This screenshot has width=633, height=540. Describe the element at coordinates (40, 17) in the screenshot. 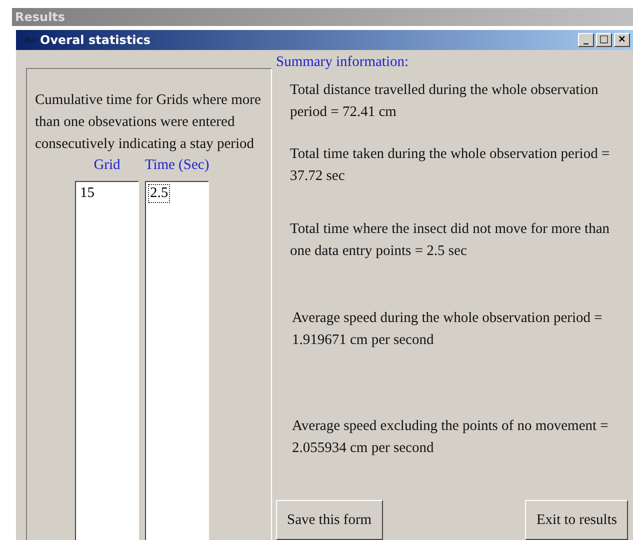

I see `parent-window-title: Results` at that location.